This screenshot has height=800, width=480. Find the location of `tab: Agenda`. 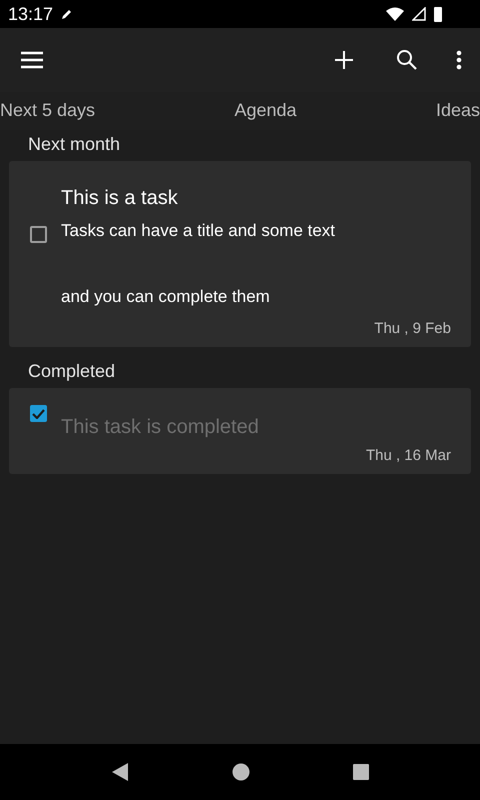

tab: Agenda is located at coordinates (265, 111).